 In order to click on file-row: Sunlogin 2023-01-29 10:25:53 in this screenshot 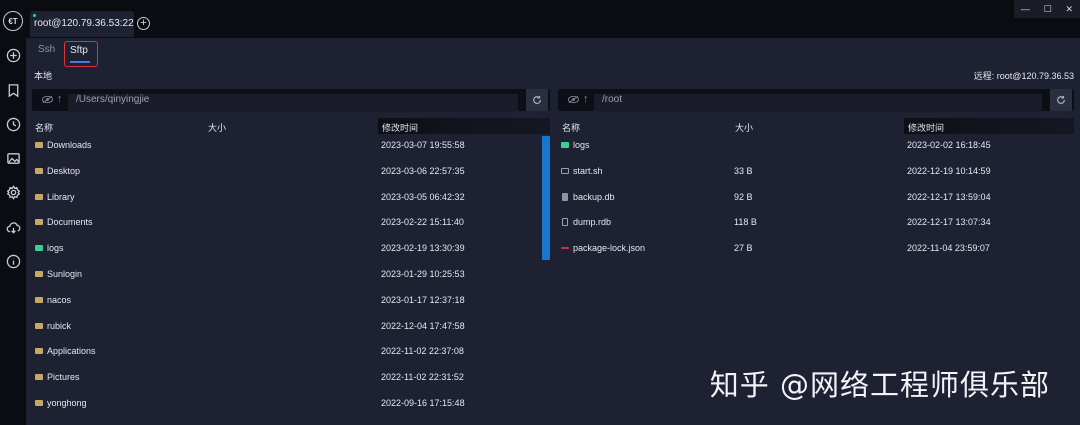, I will do `click(285, 275)`.